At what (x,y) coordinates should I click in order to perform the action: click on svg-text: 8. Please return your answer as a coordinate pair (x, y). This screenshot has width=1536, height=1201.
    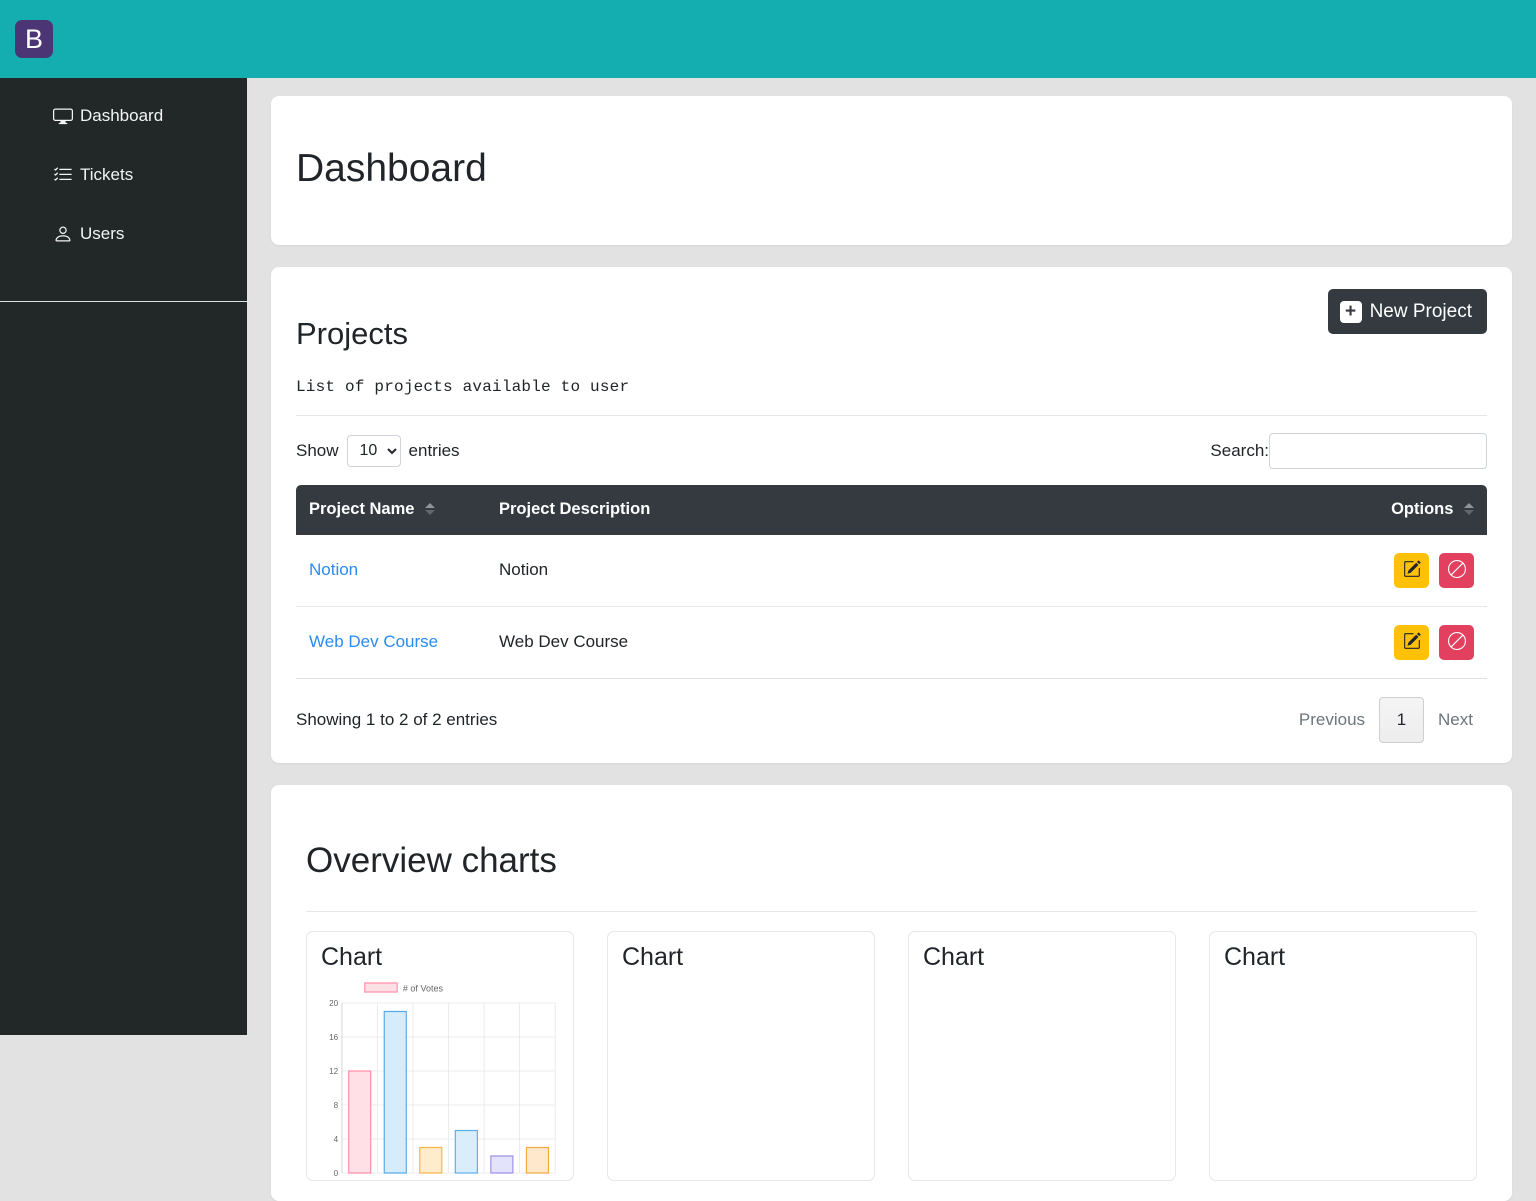
    Looking at the image, I should click on (336, 1105).